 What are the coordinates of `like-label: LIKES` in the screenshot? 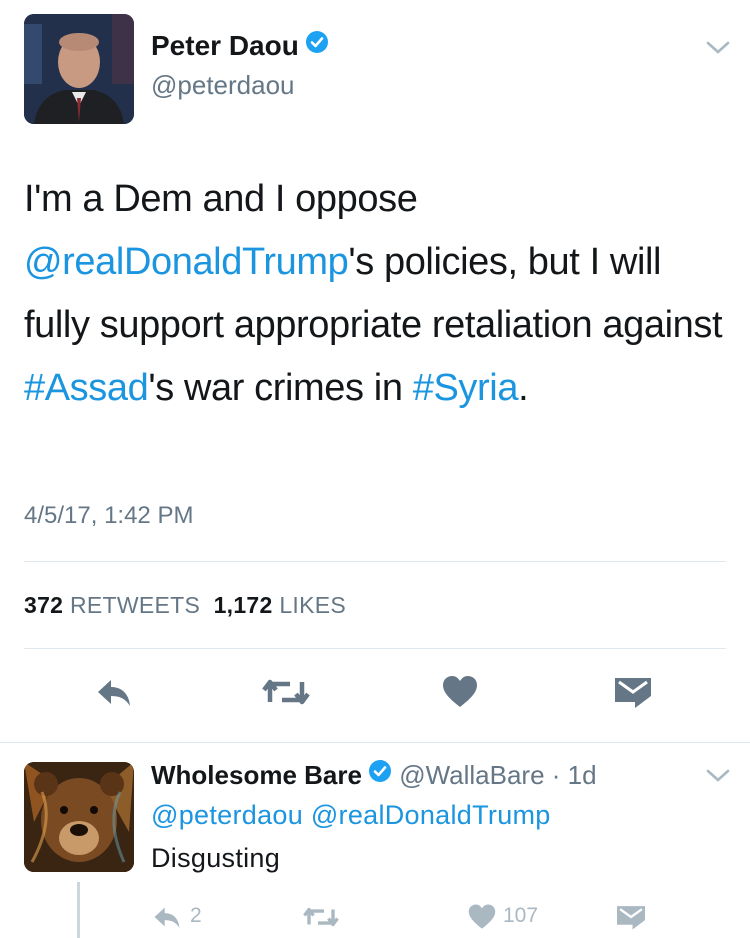 It's located at (312, 605).